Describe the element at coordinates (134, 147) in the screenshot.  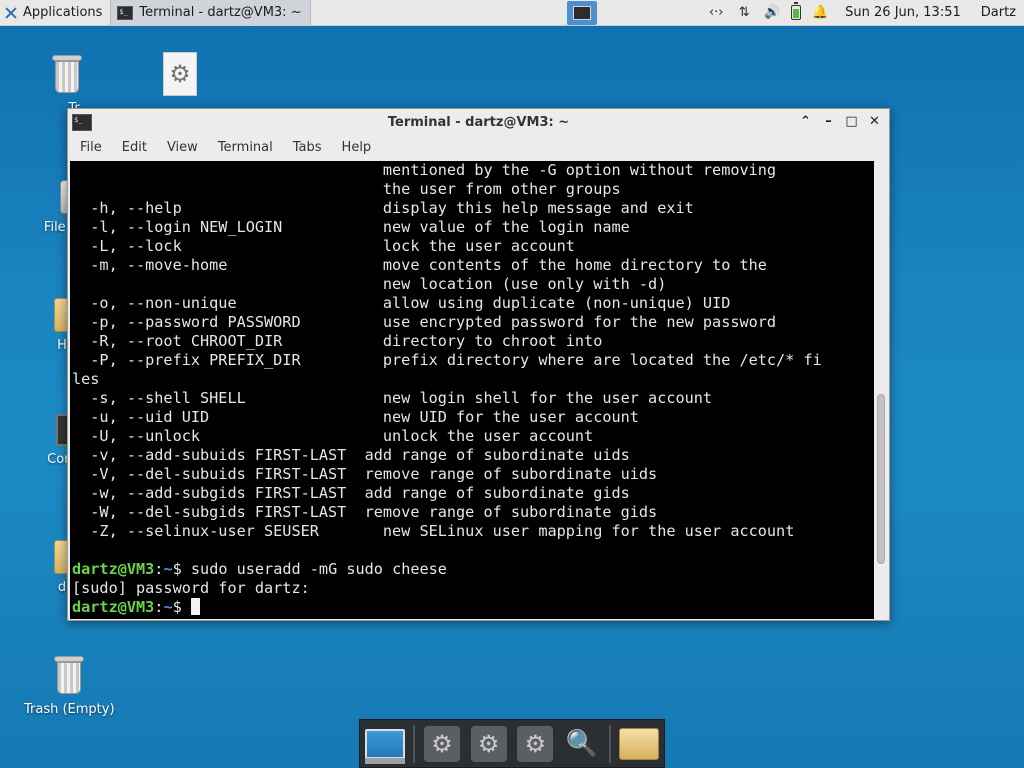
I see `menu-edit: Edit` at that location.